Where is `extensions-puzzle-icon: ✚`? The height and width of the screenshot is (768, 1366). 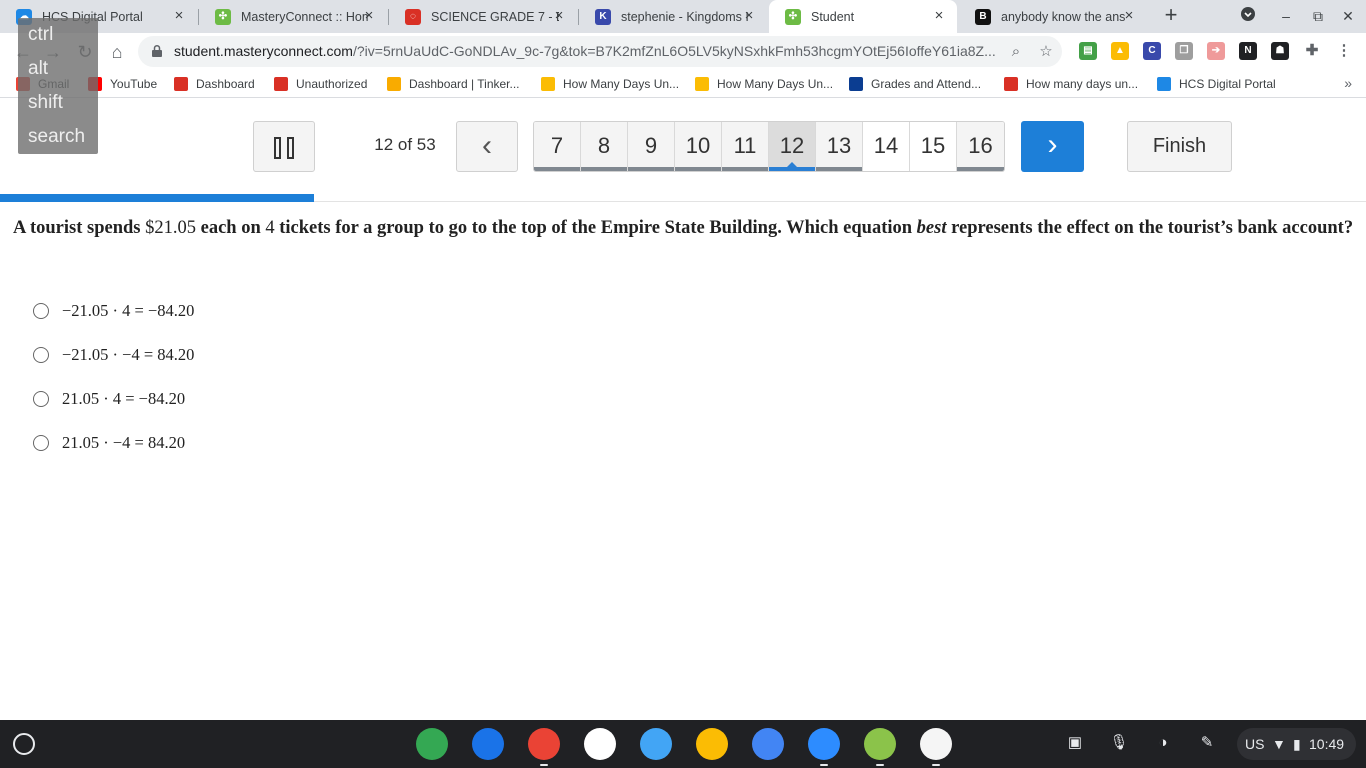
extensions-puzzle-icon: ✚ is located at coordinates (1312, 51).